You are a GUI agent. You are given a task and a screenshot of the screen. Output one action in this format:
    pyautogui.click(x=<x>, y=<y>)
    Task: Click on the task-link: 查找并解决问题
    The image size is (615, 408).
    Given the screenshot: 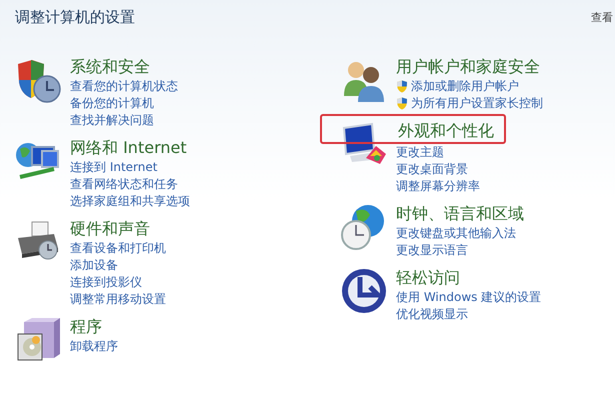 What is the action you would take?
    pyautogui.click(x=112, y=120)
    